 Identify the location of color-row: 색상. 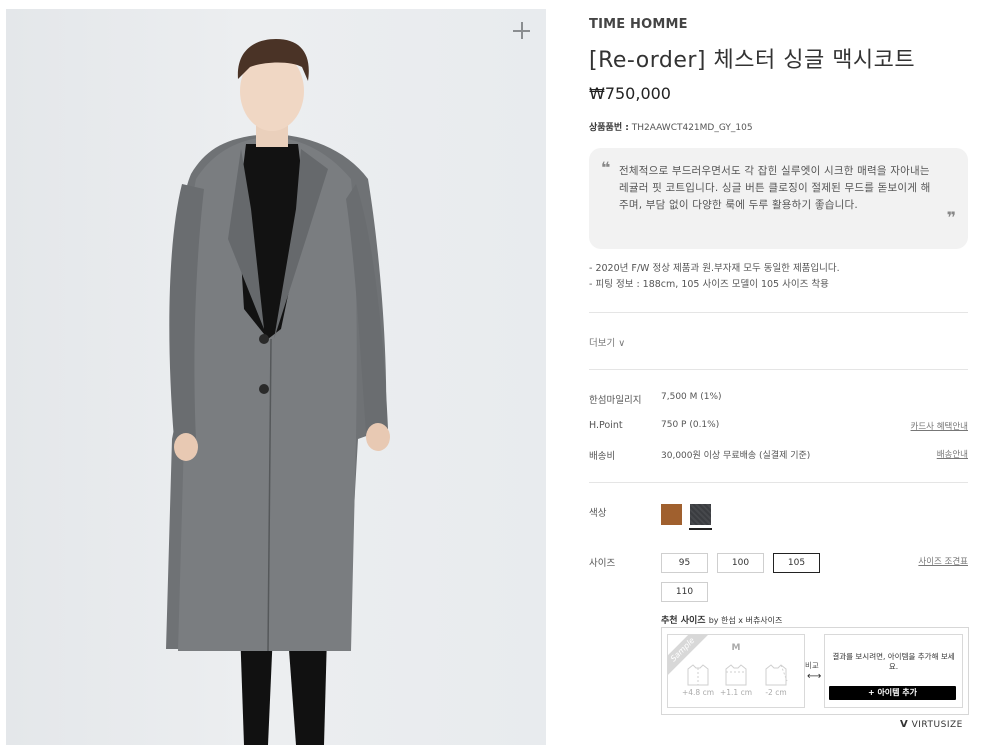
(778, 512).